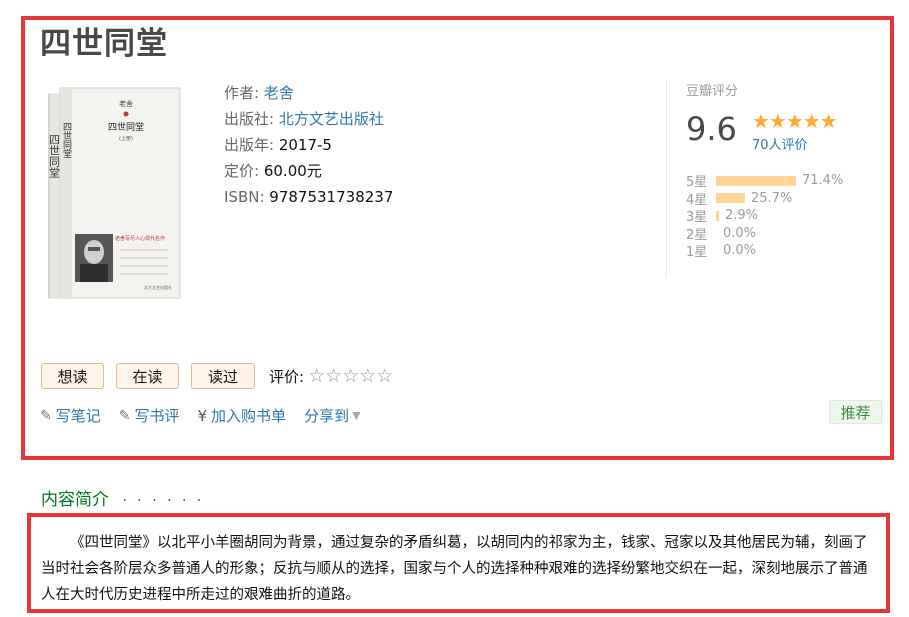  I want to click on caret-down-icon: ▼, so click(356, 415).